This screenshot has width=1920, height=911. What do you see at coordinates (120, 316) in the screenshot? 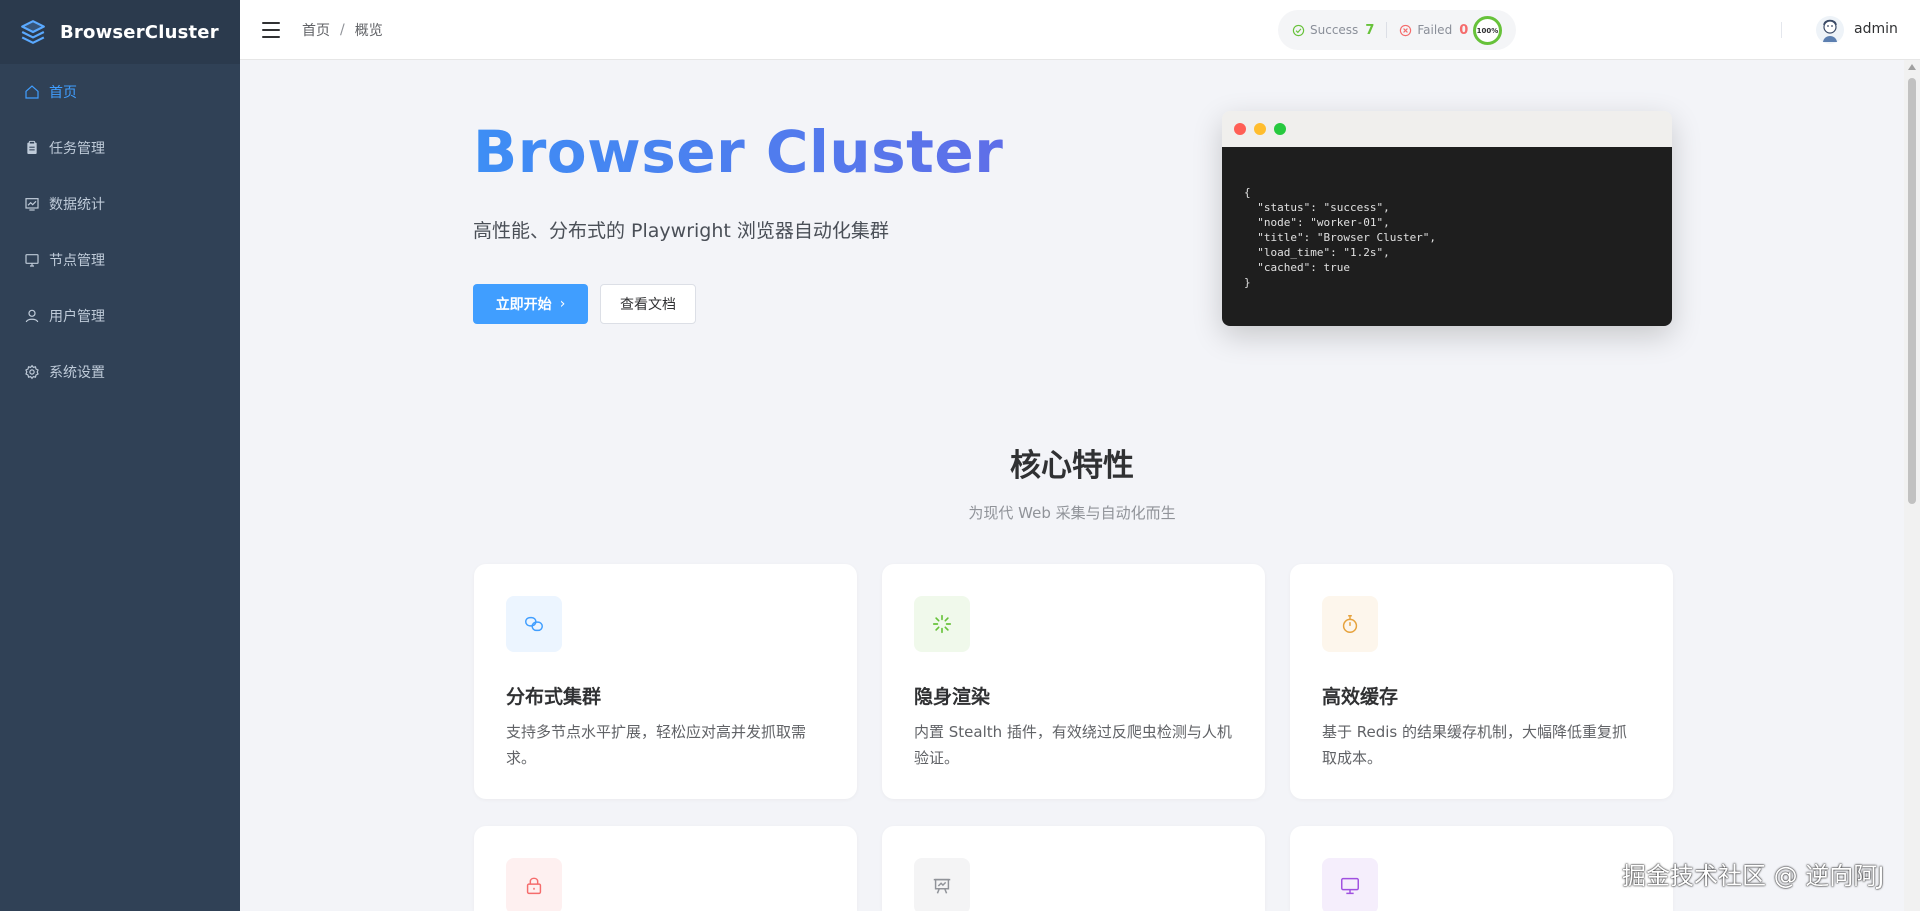
I see `sidebar-item-users: 用户管理` at bounding box center [120, 316].